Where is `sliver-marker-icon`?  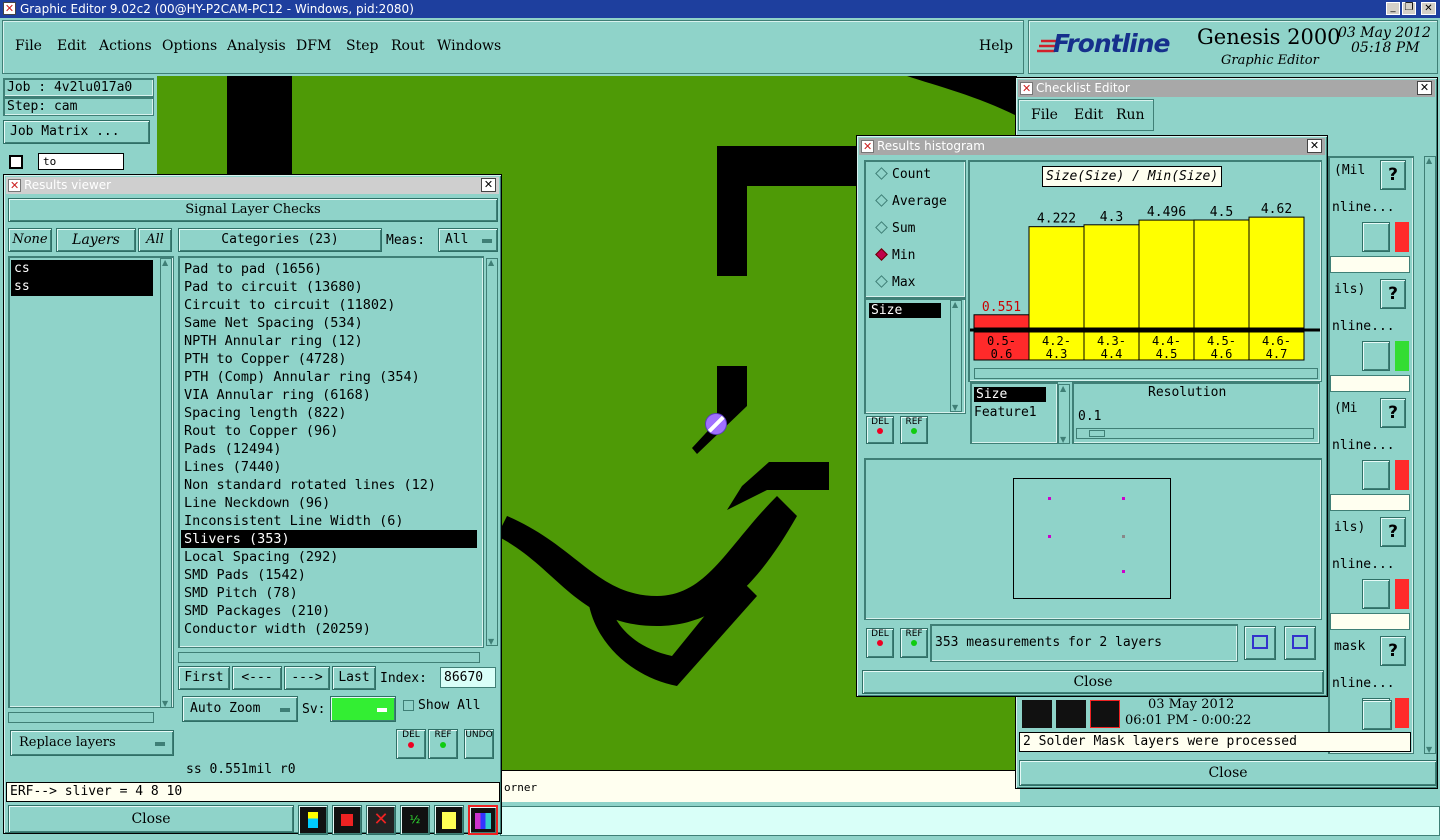
sliver-marker-icon is located at coordinates (716, 424).